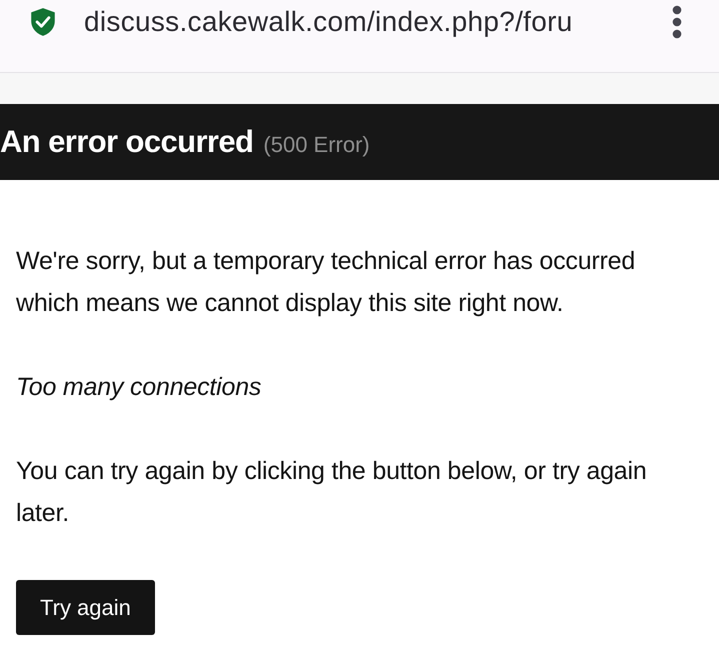  Describe the element at coordinates (332, 492) in the screenshot. I see `message-paragraph: You can try again by clicking the button below, or try again later.` at that location.